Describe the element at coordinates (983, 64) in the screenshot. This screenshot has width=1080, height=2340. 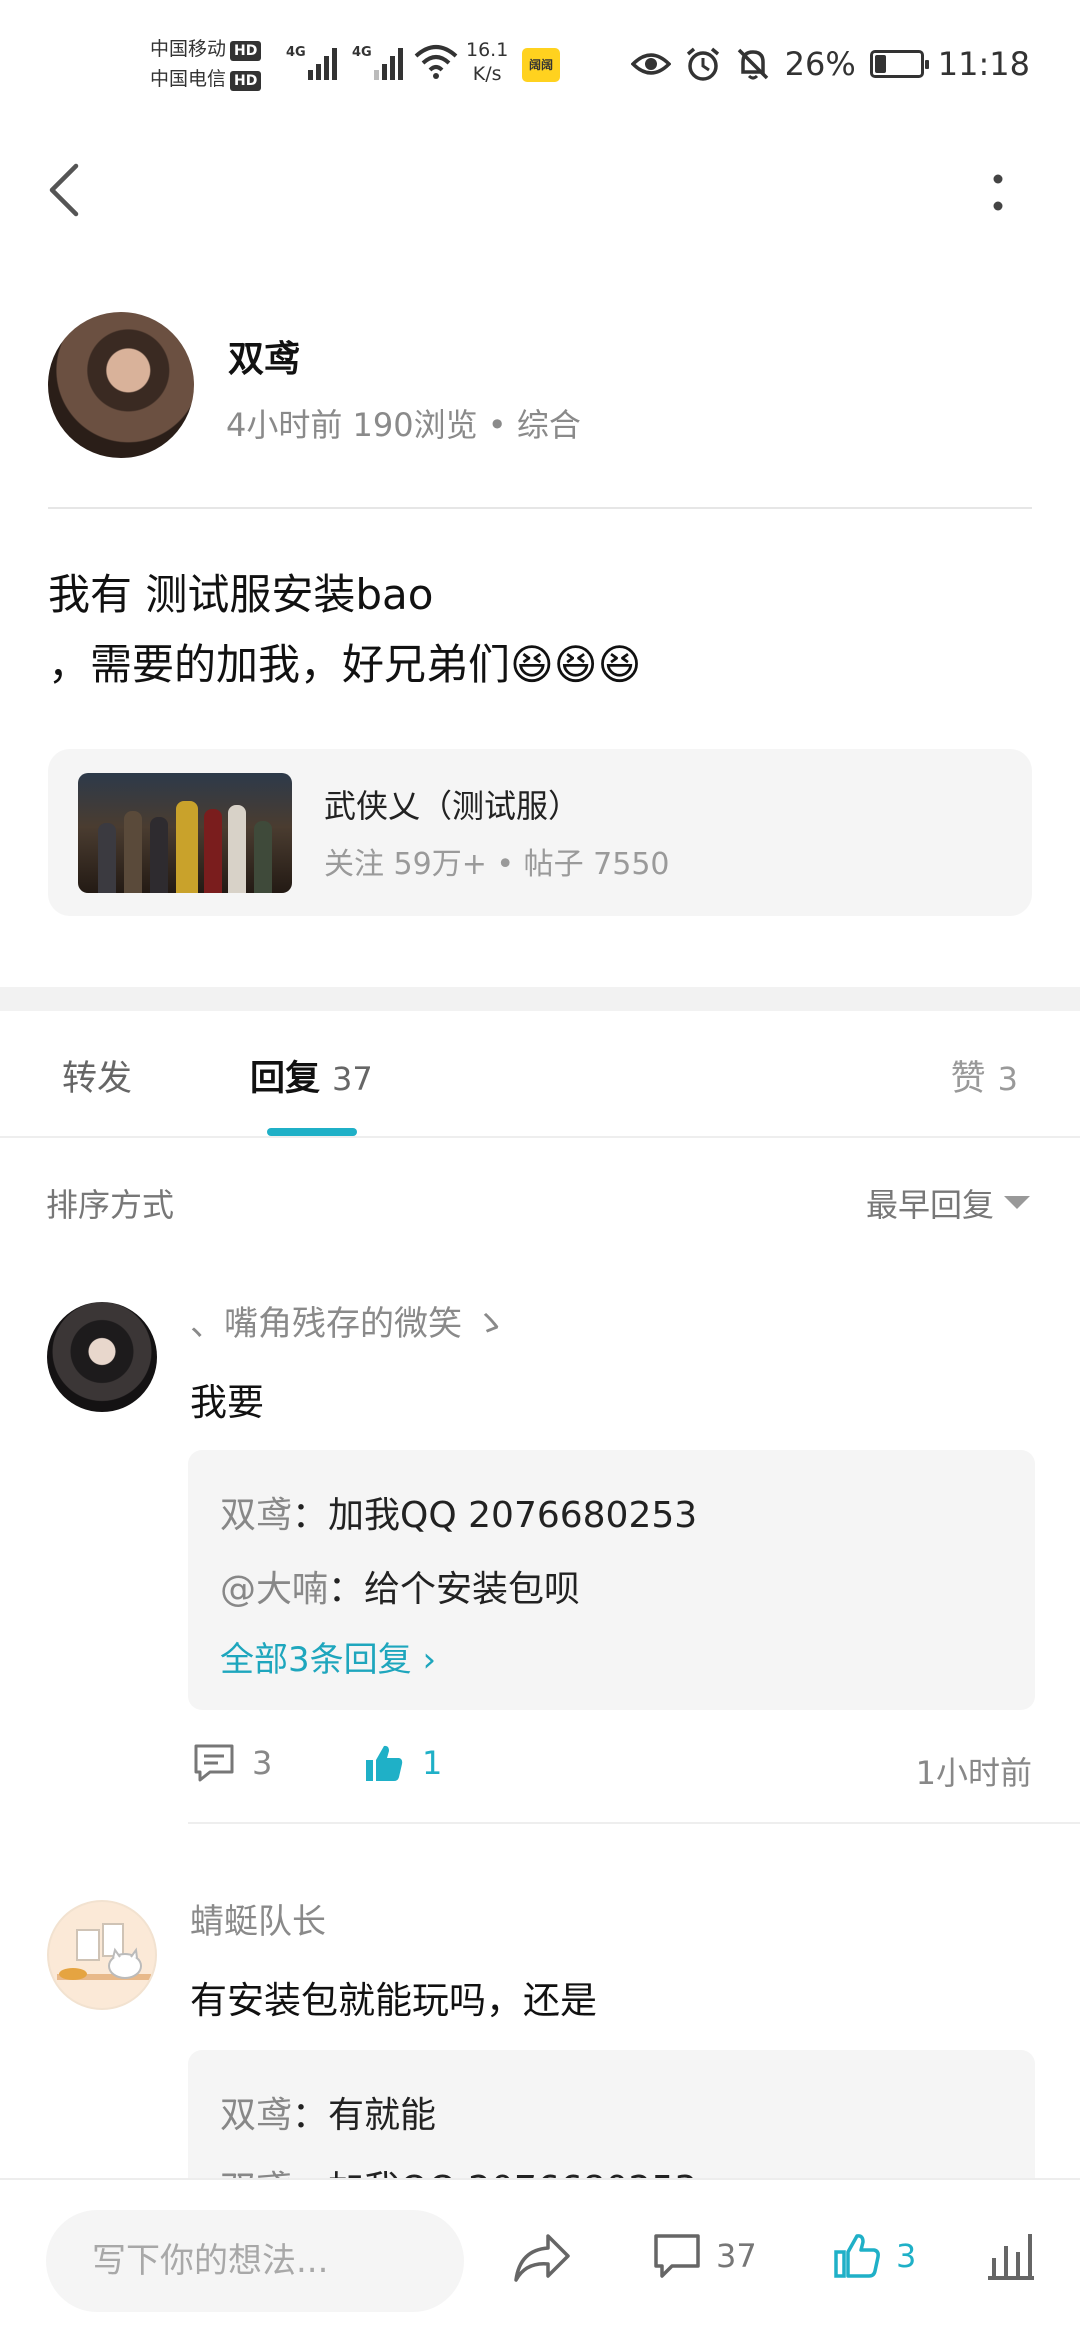
I see `clock: 11:18` at that location.